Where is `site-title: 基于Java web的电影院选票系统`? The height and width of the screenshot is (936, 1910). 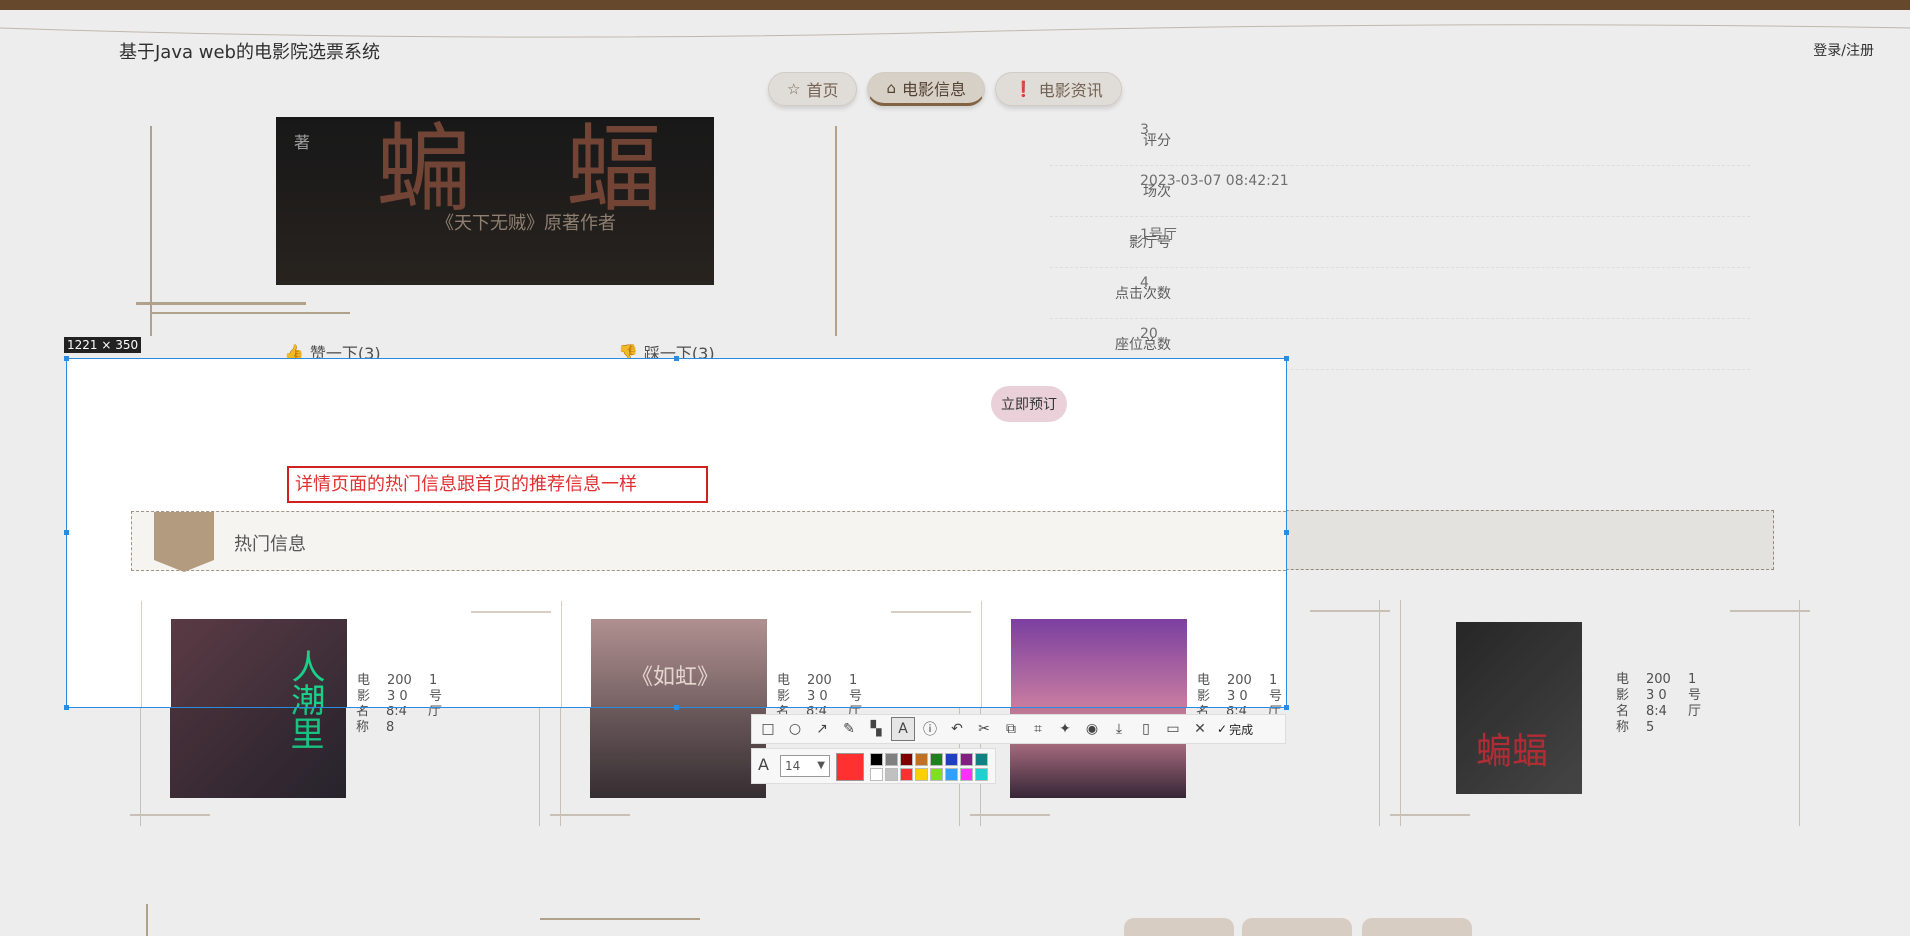
site-title: 基于Java web的电影院选票系统 is located at coordinates (249, 52).